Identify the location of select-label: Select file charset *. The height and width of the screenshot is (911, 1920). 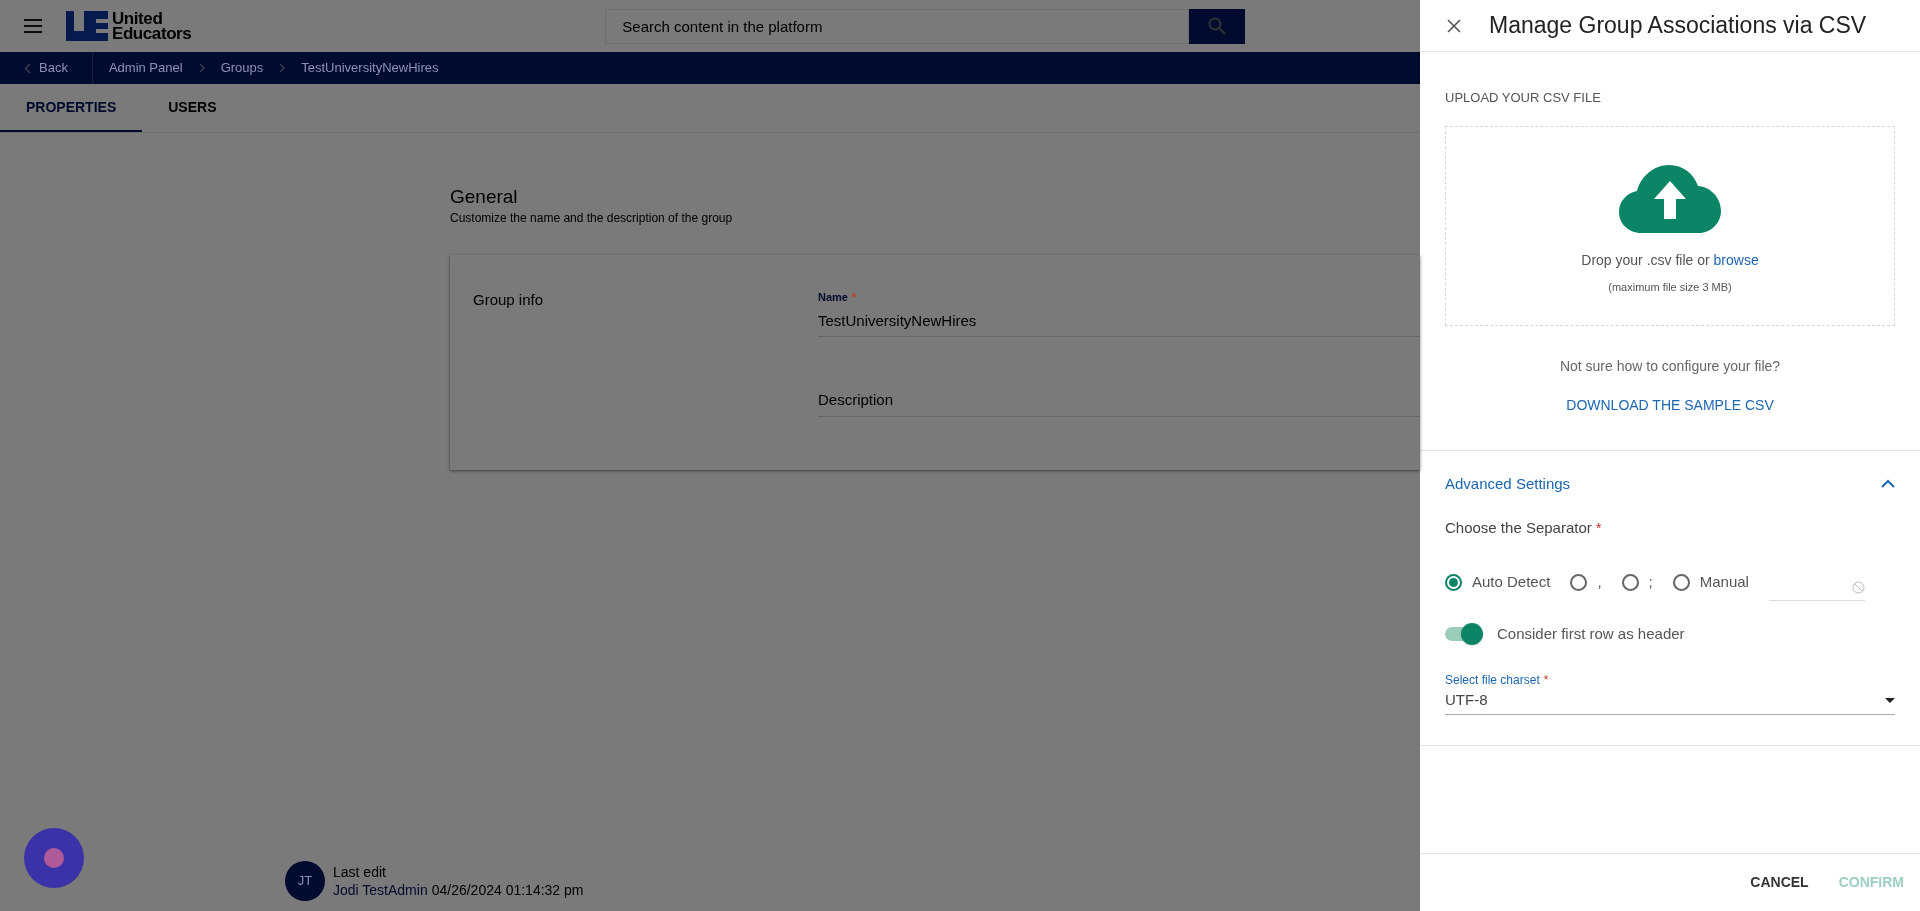
(1497, 680).